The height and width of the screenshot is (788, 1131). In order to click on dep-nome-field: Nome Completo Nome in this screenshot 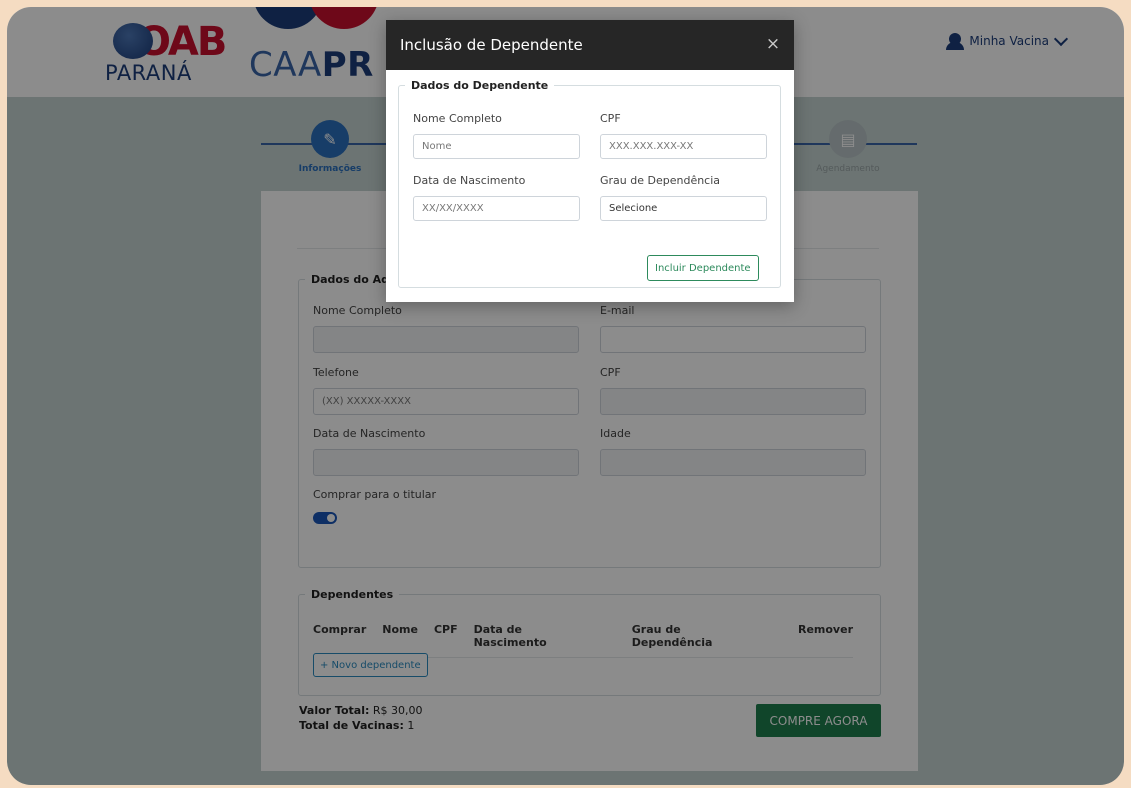, I will do `click(496, 135)`.